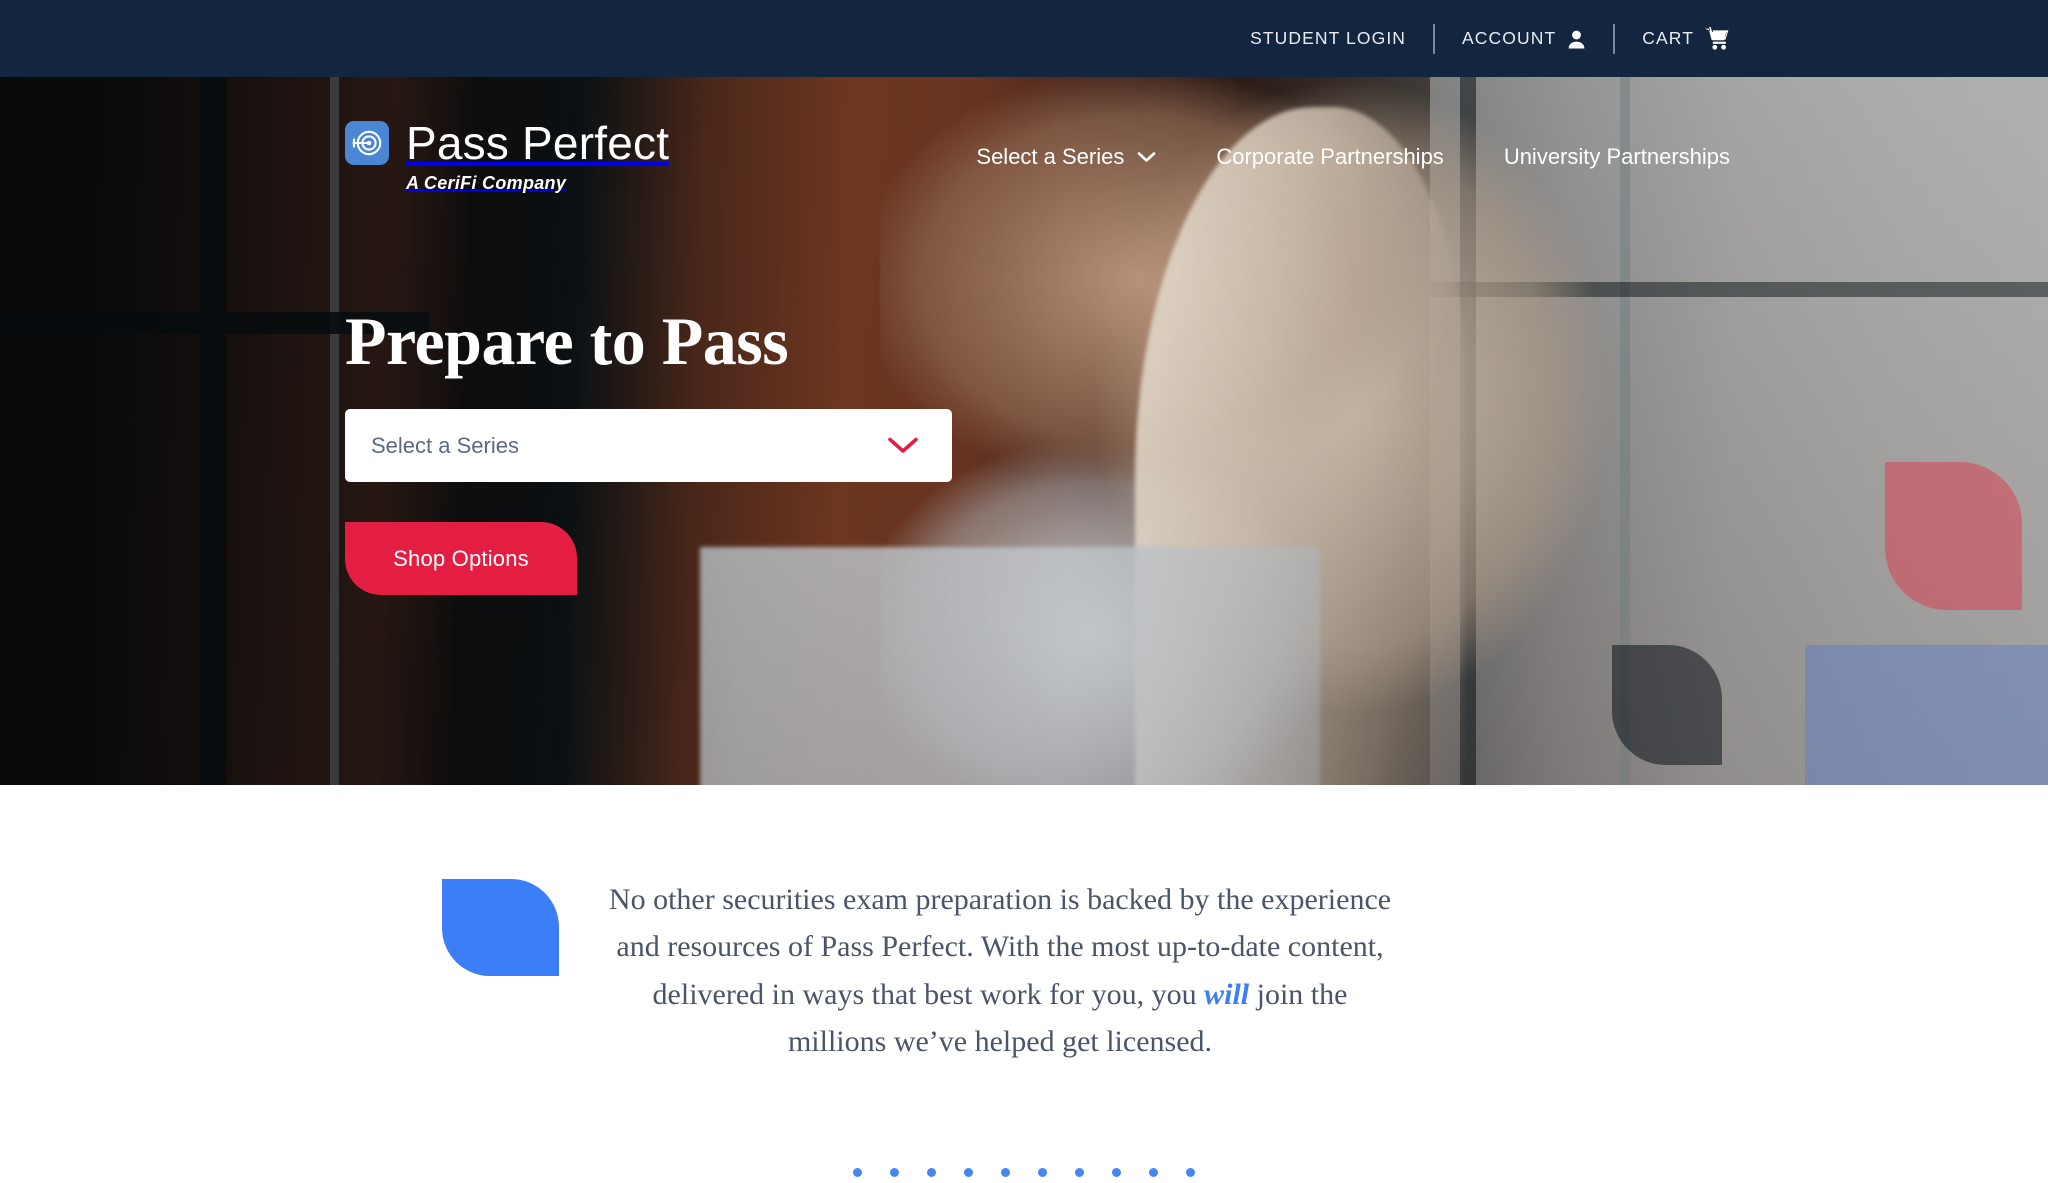  Describe the element at coordinates (445, 445) in the screenshot. I see `series-select-value: Select a Series` at that location.